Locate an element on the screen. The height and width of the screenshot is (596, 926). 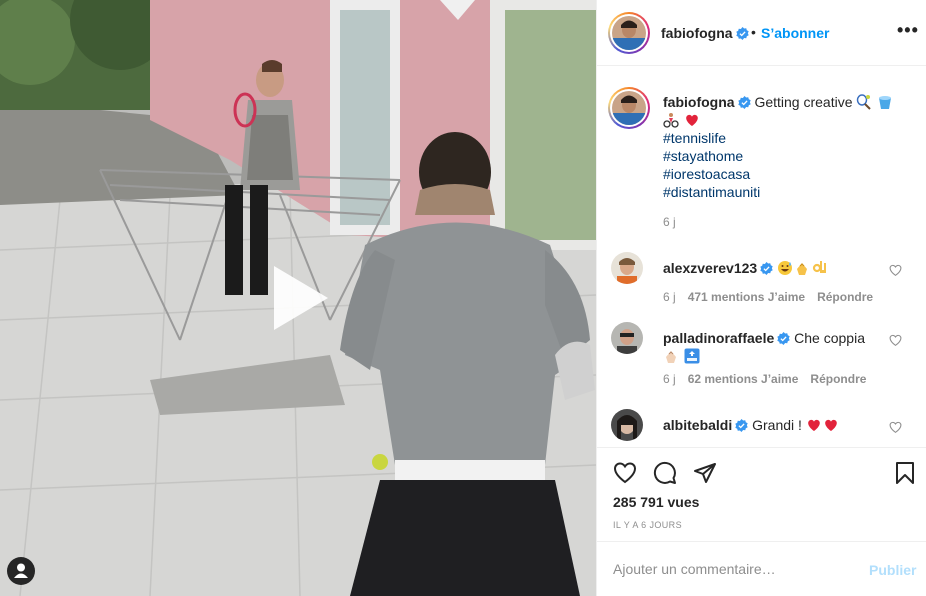
follow-button: S’abonner is located at coordinates (795, 33).